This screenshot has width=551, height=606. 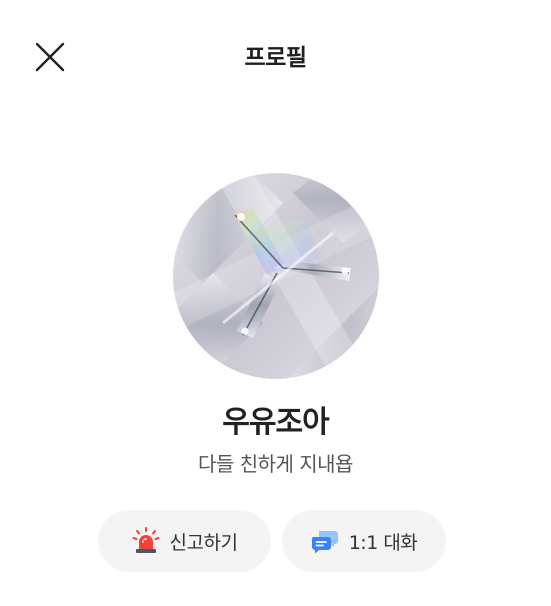 What do you see at coordinates (276, 276) in the screenshot?
I see `avatar` at bounding box center [276, 276].